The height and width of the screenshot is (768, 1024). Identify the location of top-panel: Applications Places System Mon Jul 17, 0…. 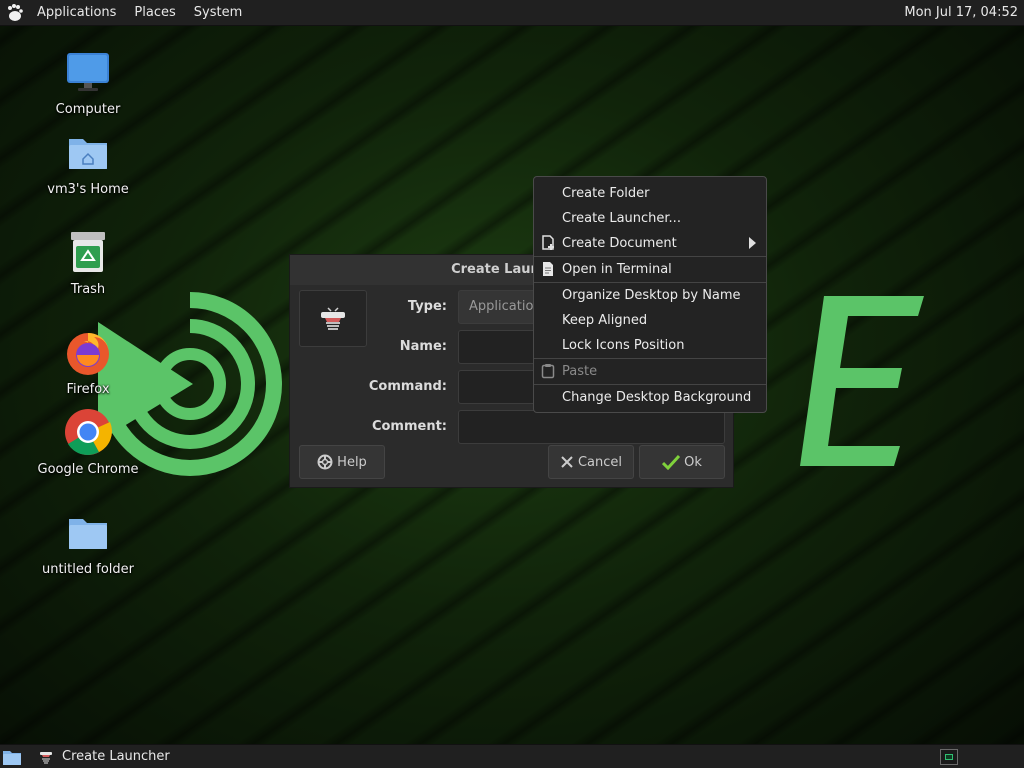
(512, 13).